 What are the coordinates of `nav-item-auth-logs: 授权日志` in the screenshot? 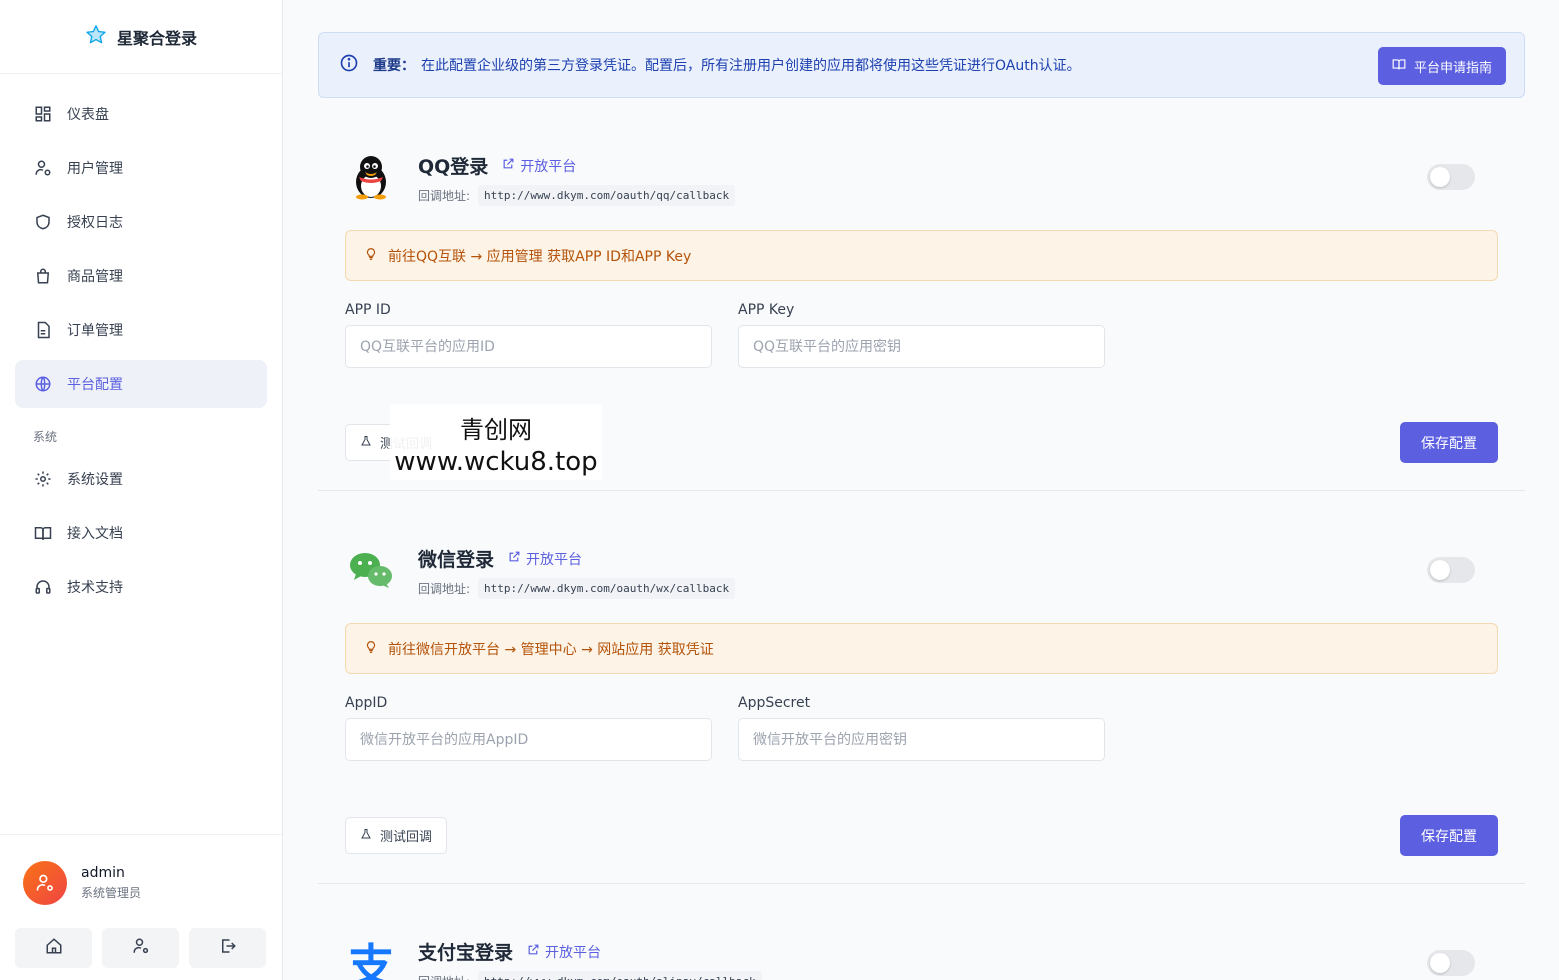 It's located at (141, 222).